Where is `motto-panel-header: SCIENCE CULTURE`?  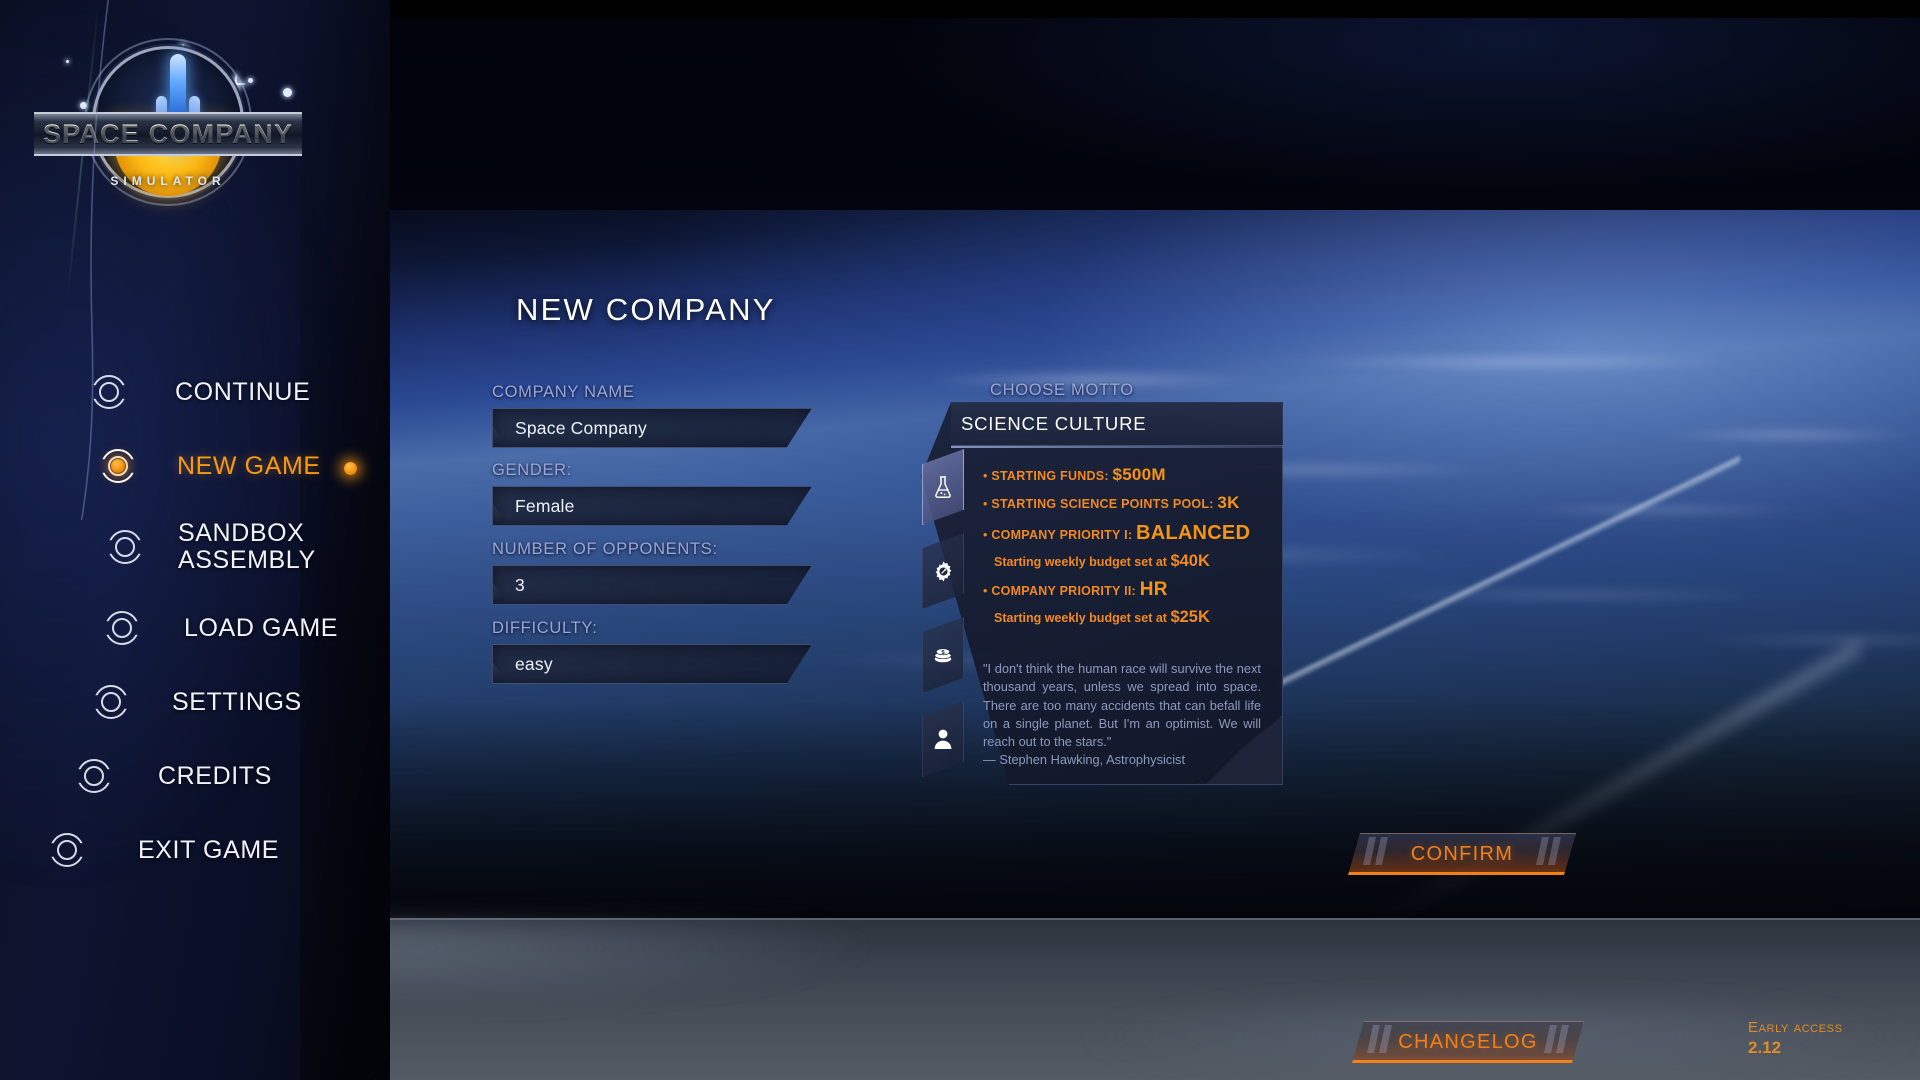 motto-panel-header: SCIENCE CULTURE is located at coordinates (1117, 424).